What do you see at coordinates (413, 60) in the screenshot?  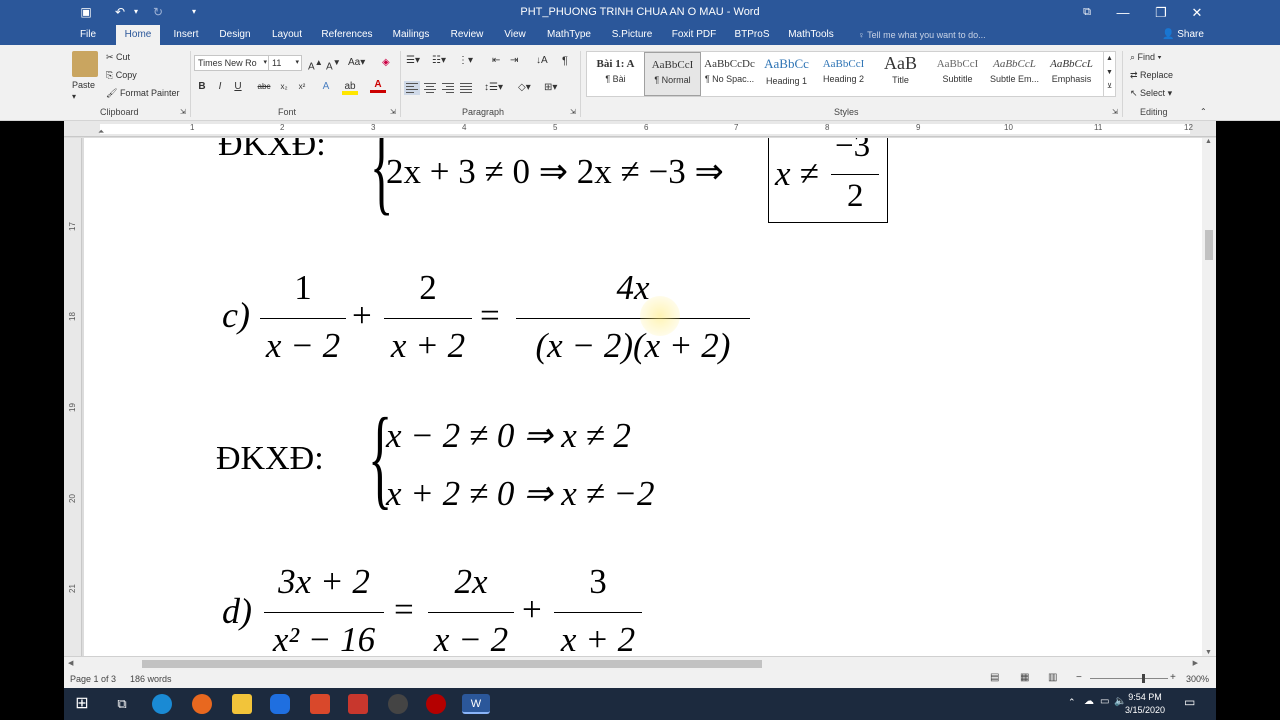 I see `bullets-icon: ☰▾` at bounding box center [413, 60].